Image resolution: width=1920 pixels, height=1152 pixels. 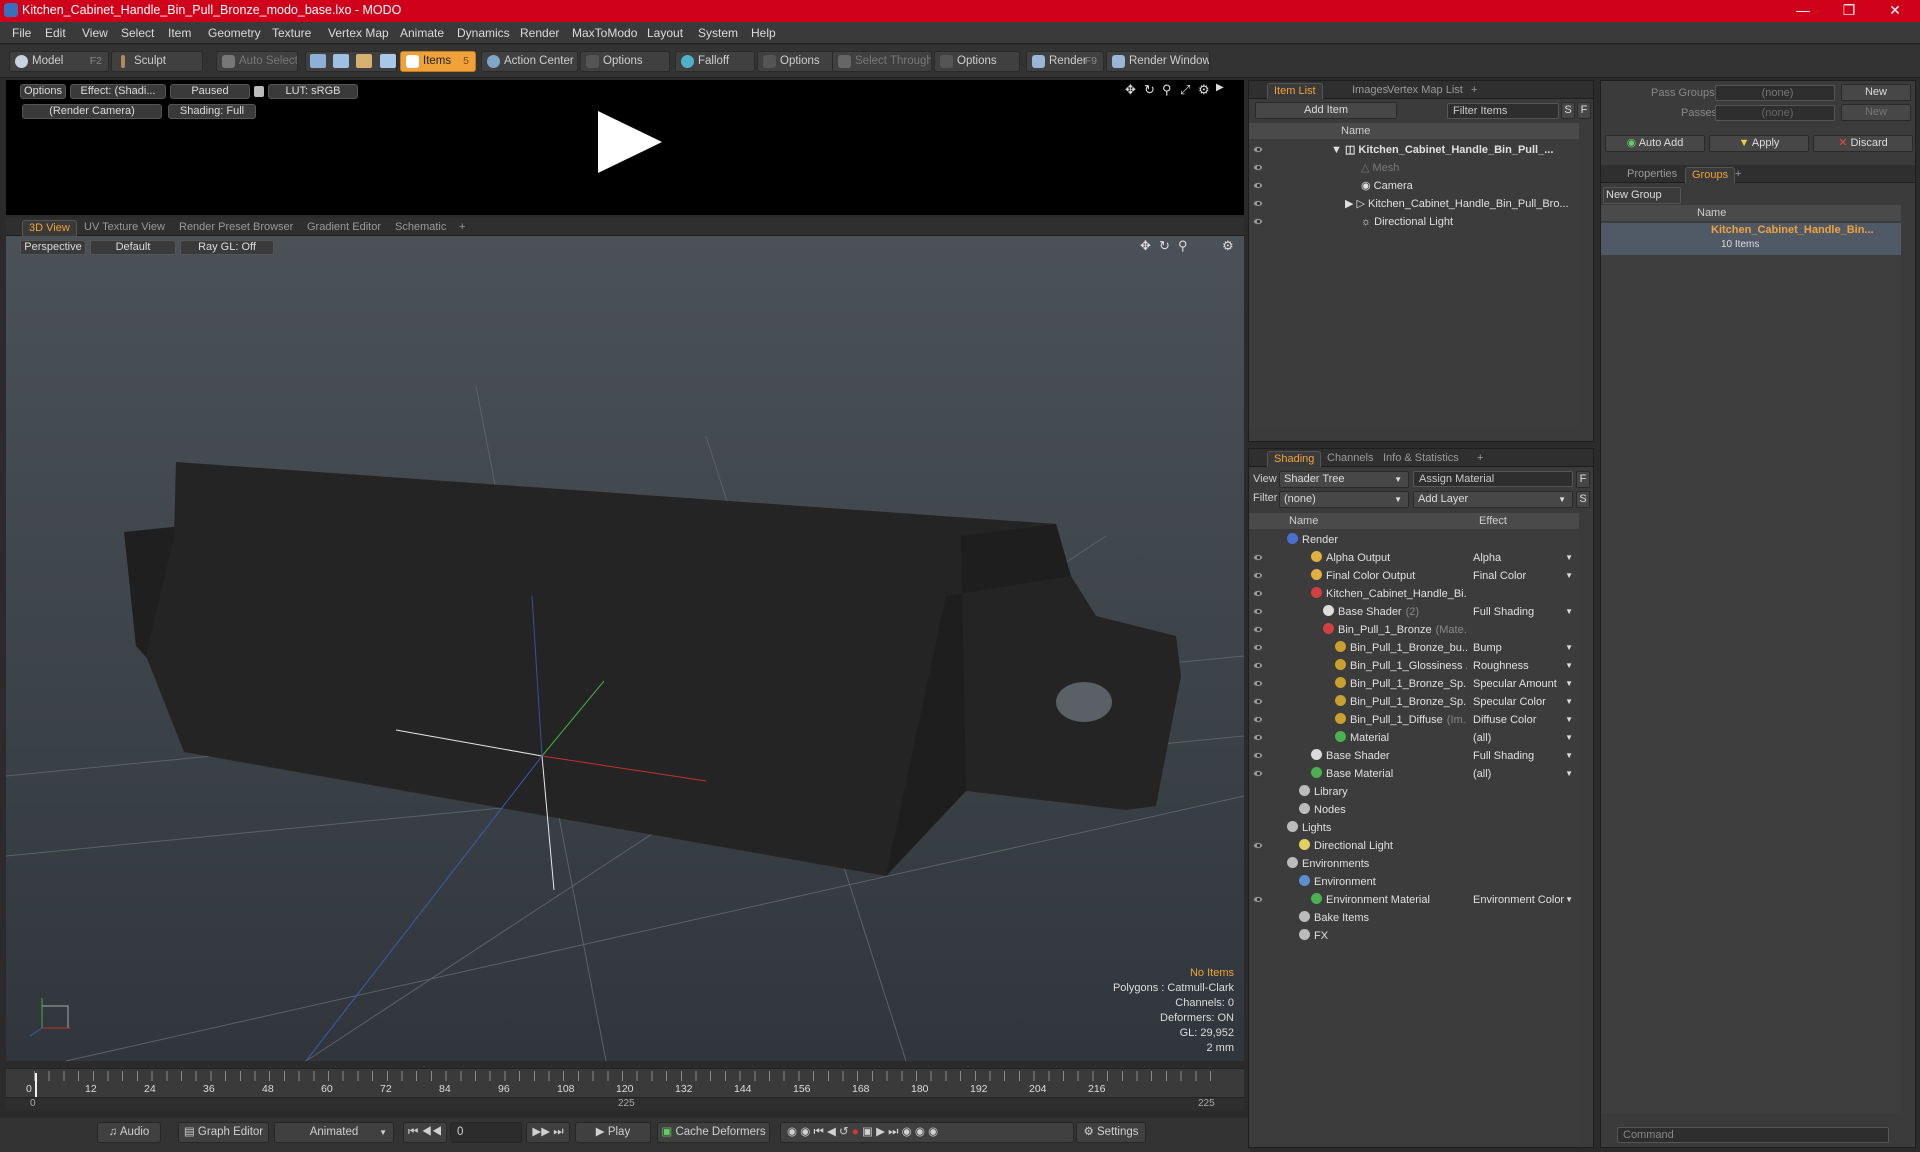 What do you see at coordinates (227, 247) in the screenshot?
I see `raygl-toggle: Ray GL: Off` at bounding box center [227, 247].